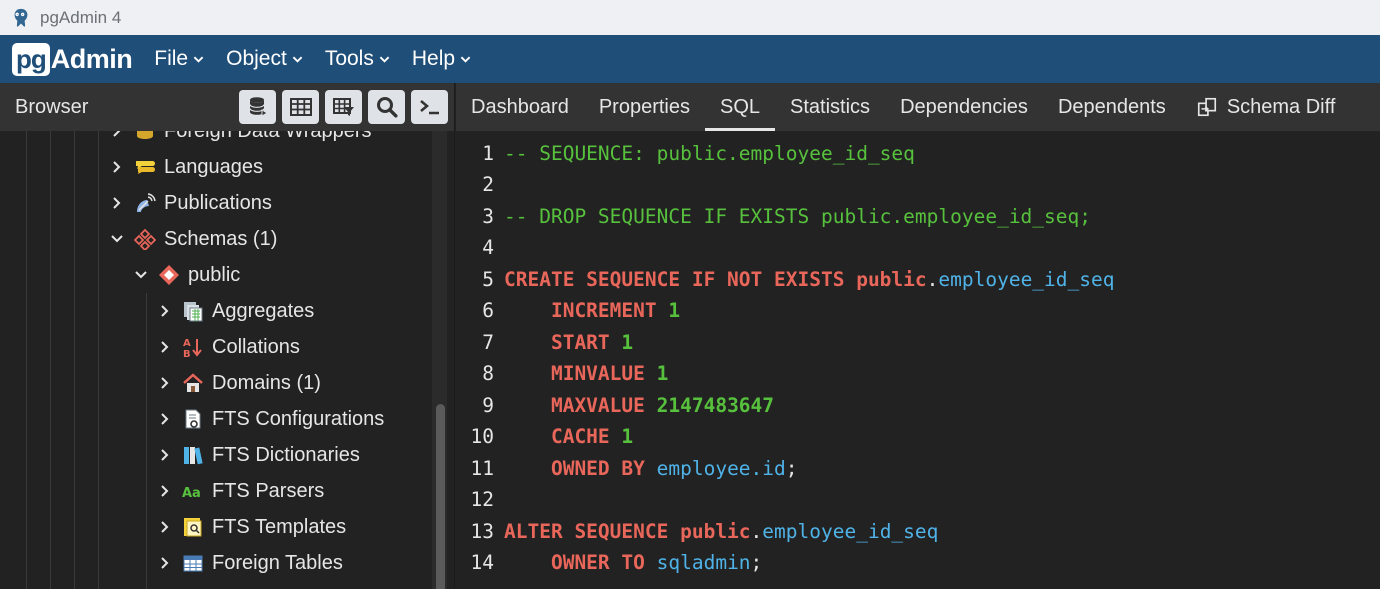  I want to click on sql-keyword: MINVALUE, so click(580, 373).